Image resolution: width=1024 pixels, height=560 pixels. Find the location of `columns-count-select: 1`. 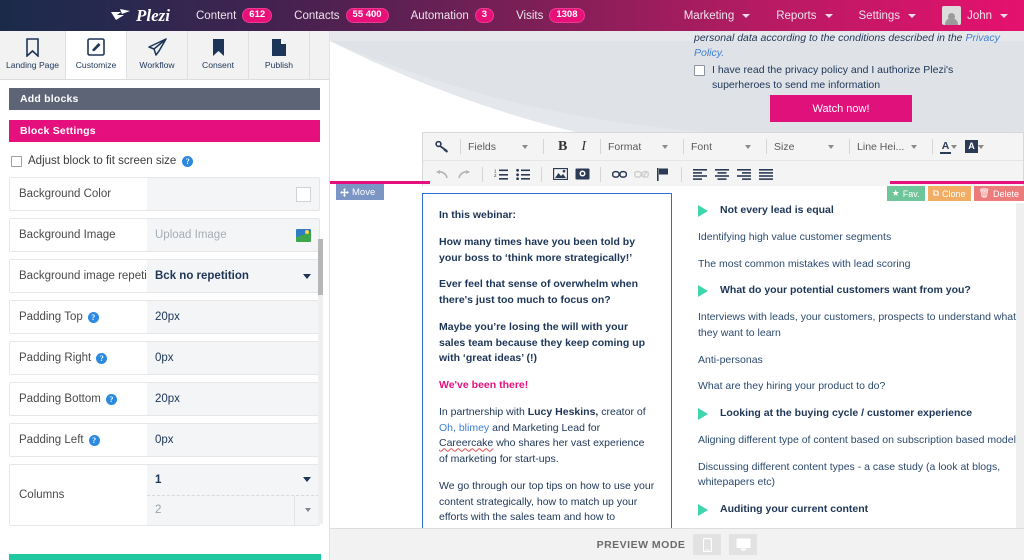

columns-count-select: 1 is located at coordinates (233, 480).